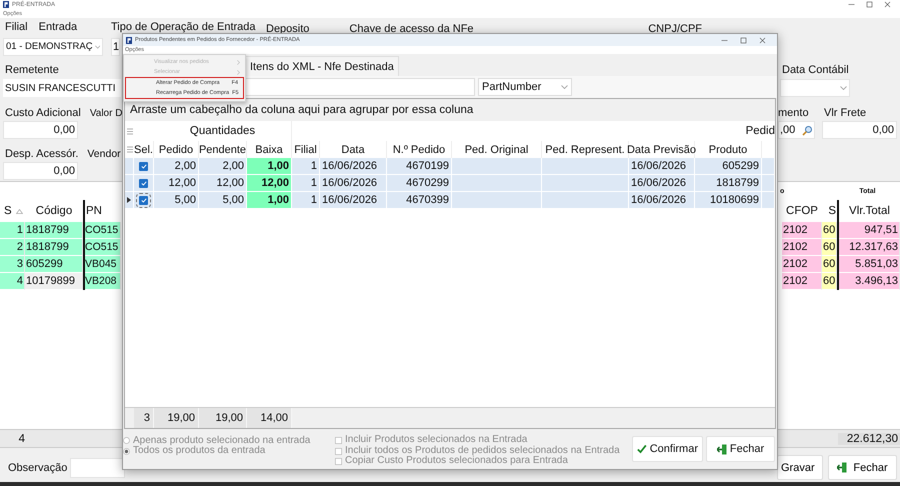  What do you see at coordinates (58, 27) in the screenshot?
I see `field-label: Entrada` at bounding box center [58, 27].